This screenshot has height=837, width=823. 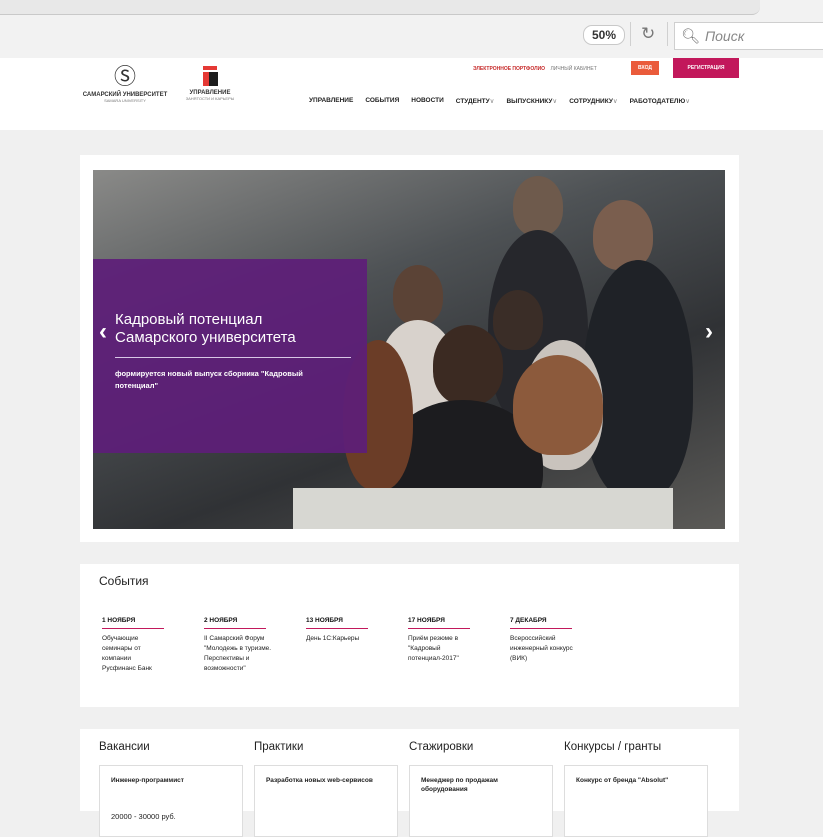 I want to click on portfolio-link: ЭЛЕКТРОННОЕ ПОРТФОЛИО, so click(x=509, y=69).